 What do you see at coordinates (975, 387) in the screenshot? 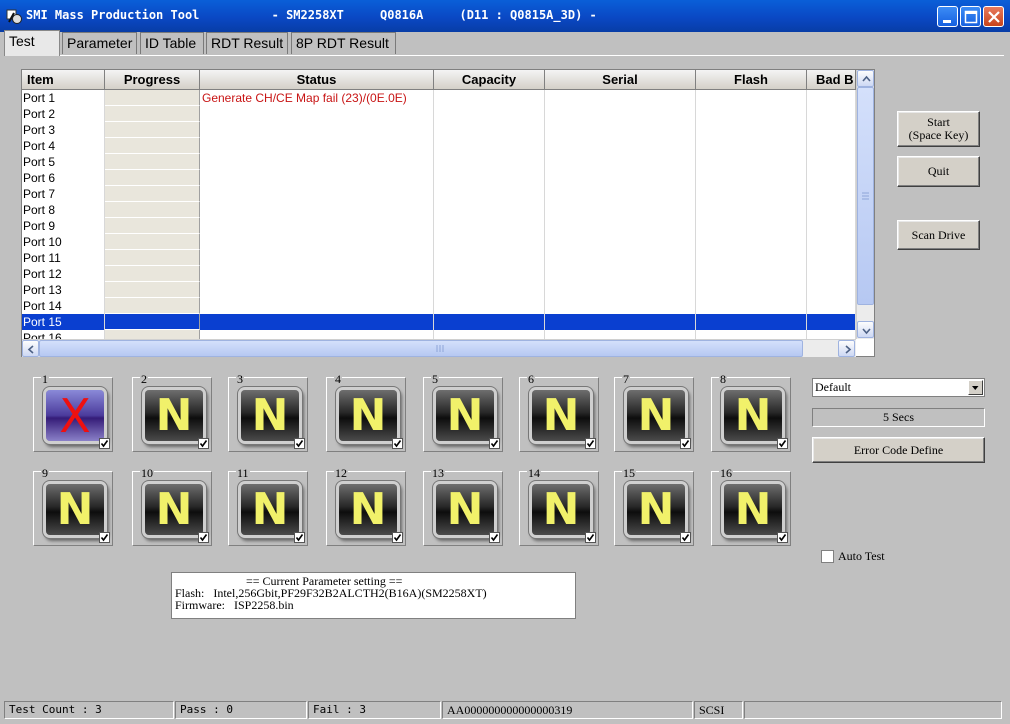
I see `dropdown-arrow-button` at bounding box center [975, 387].